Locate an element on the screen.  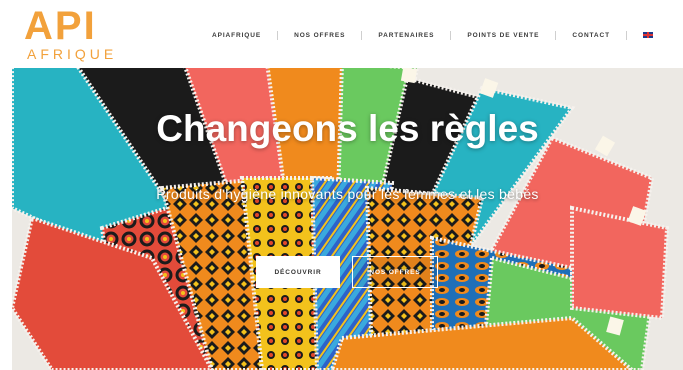
uk-flag-icon is located at coordinates (647, 35).